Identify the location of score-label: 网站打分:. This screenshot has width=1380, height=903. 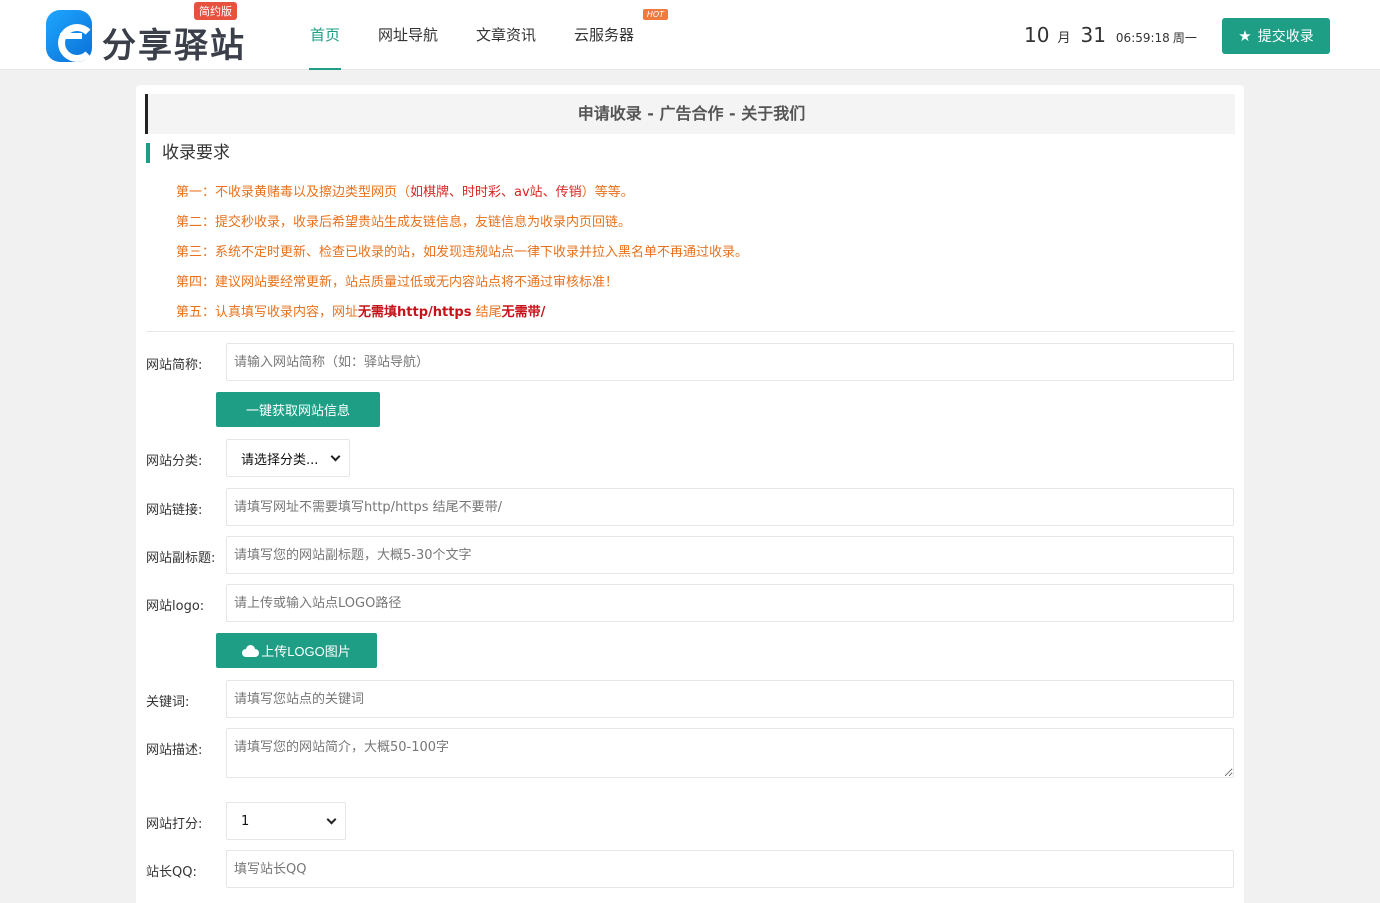
(174, 824).